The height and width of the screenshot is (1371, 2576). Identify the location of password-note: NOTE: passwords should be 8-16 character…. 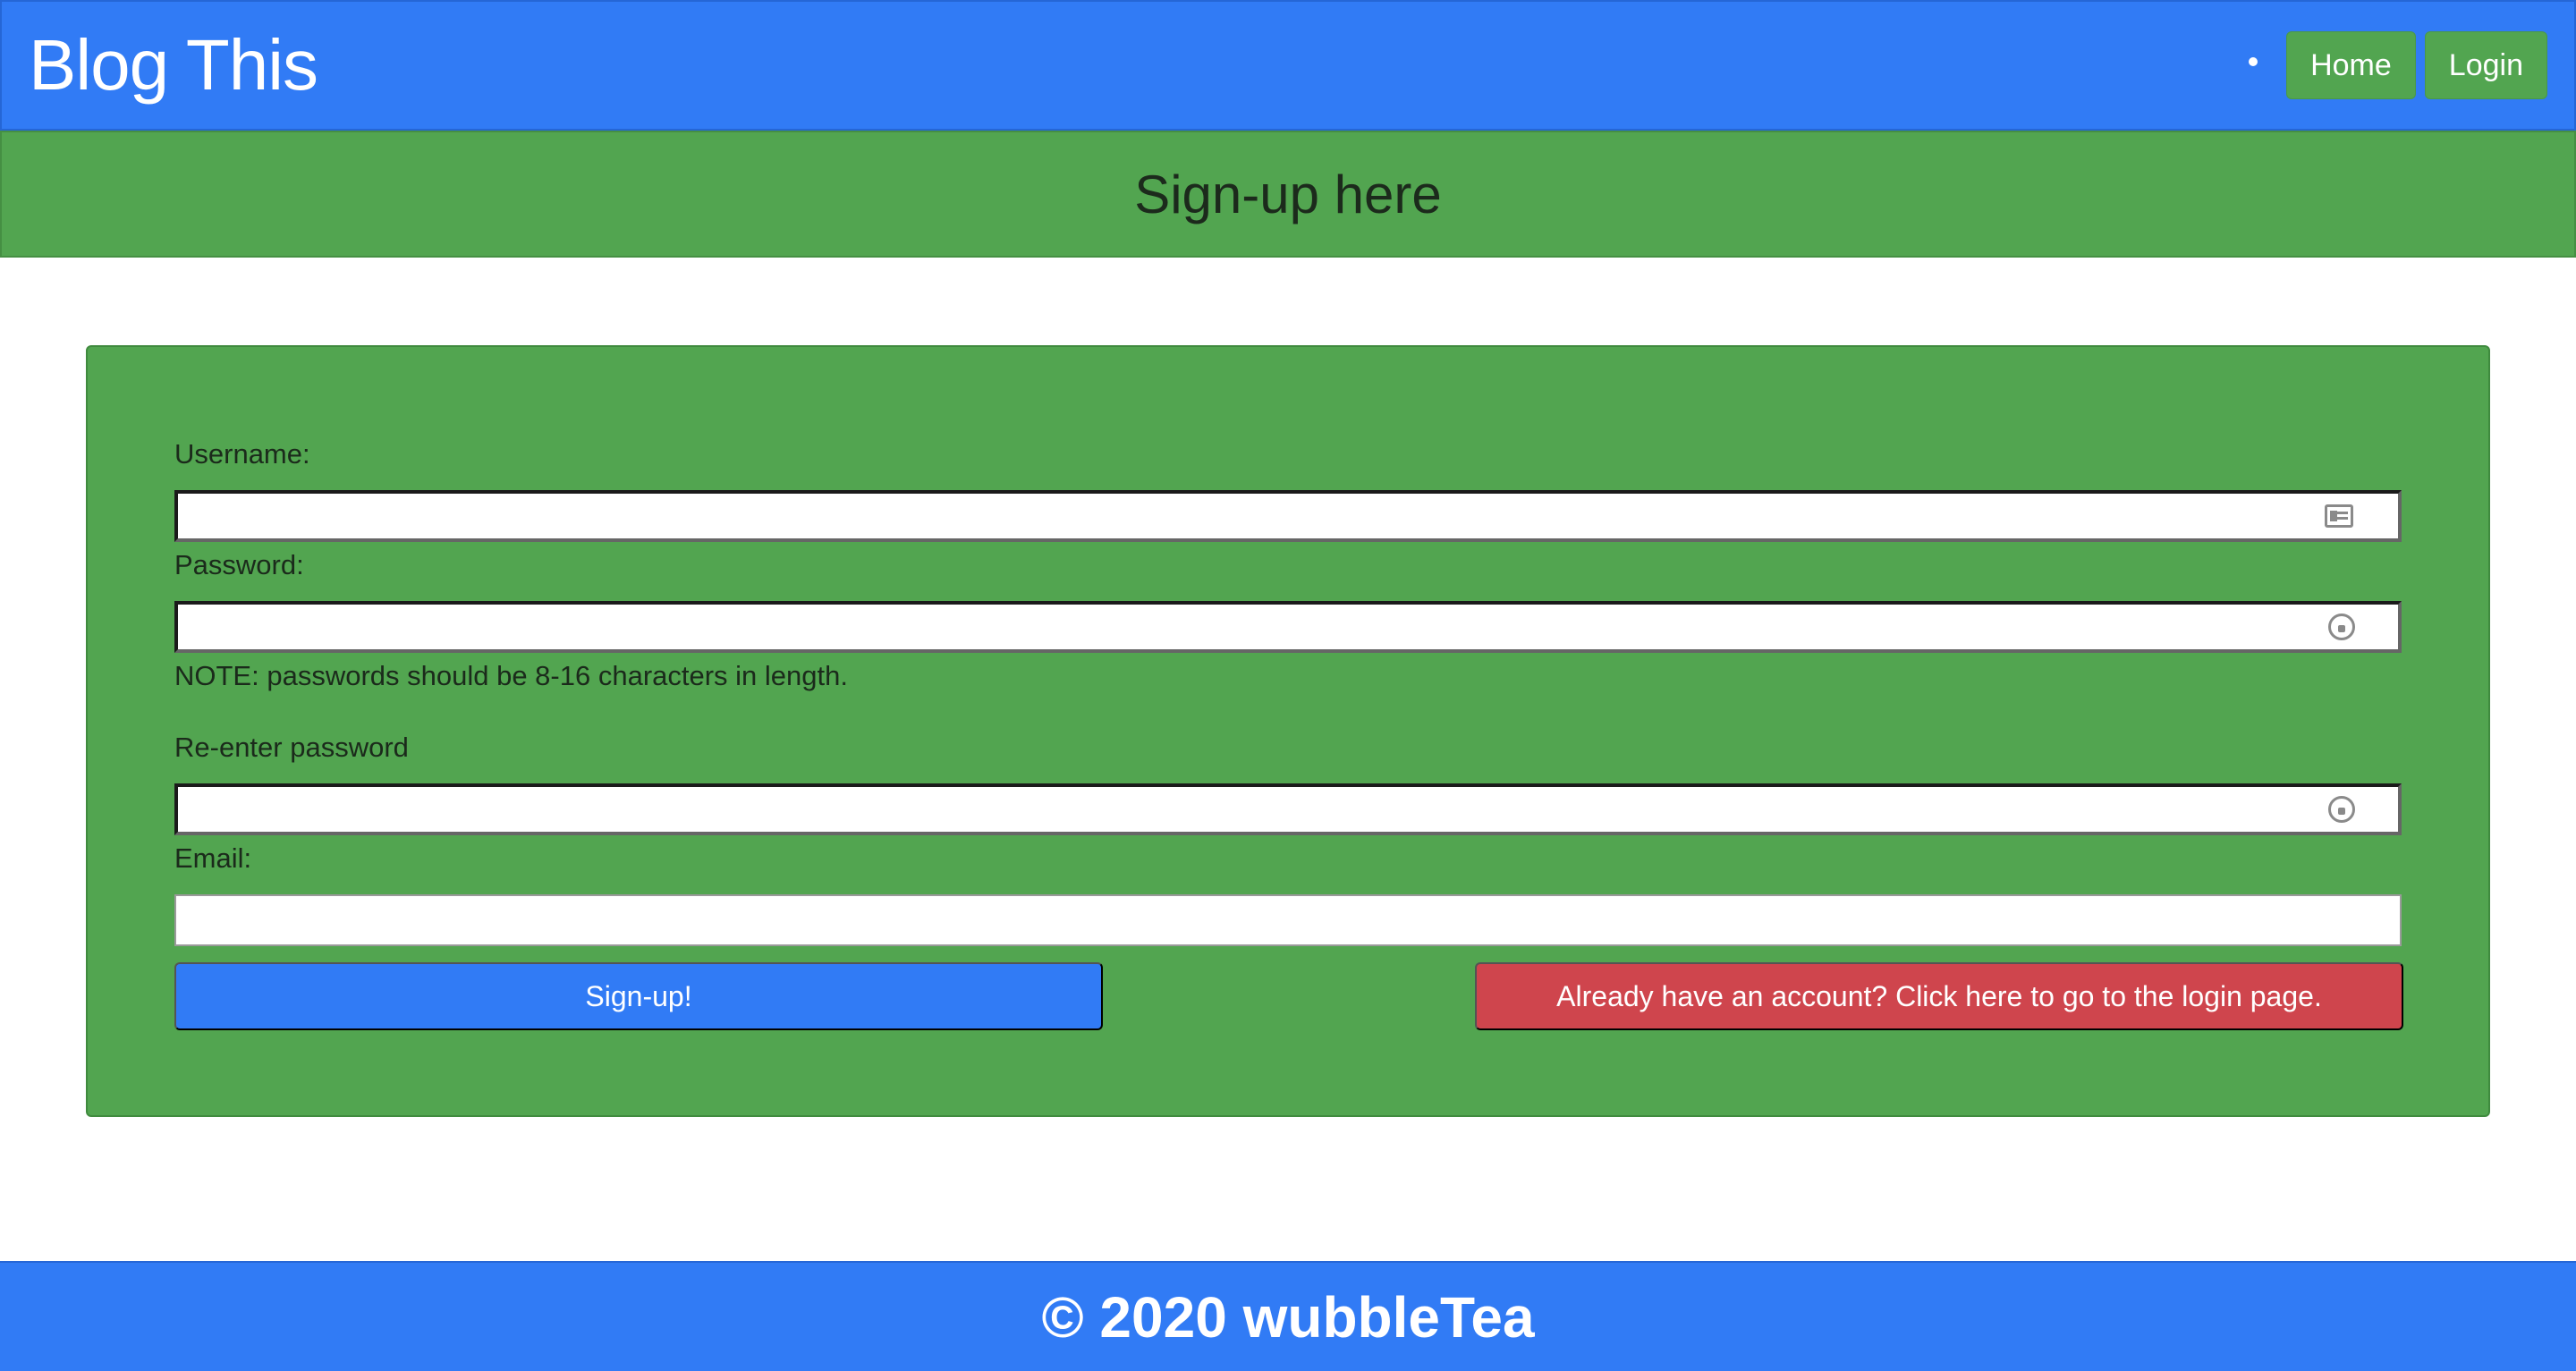
(511, 675).